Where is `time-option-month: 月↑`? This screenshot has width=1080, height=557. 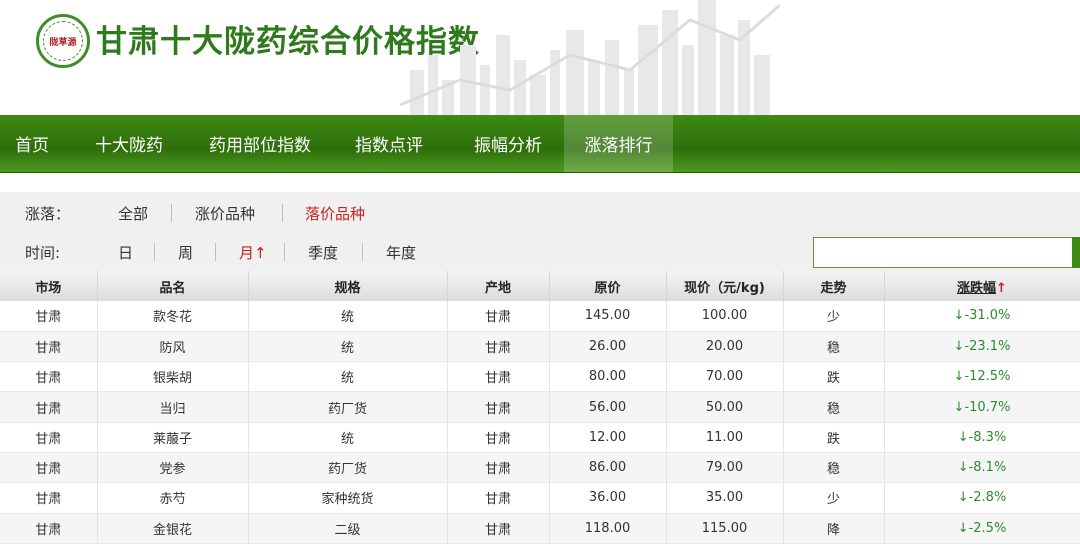 time-option-month: 月↑ is located at coordinates (253, 252).